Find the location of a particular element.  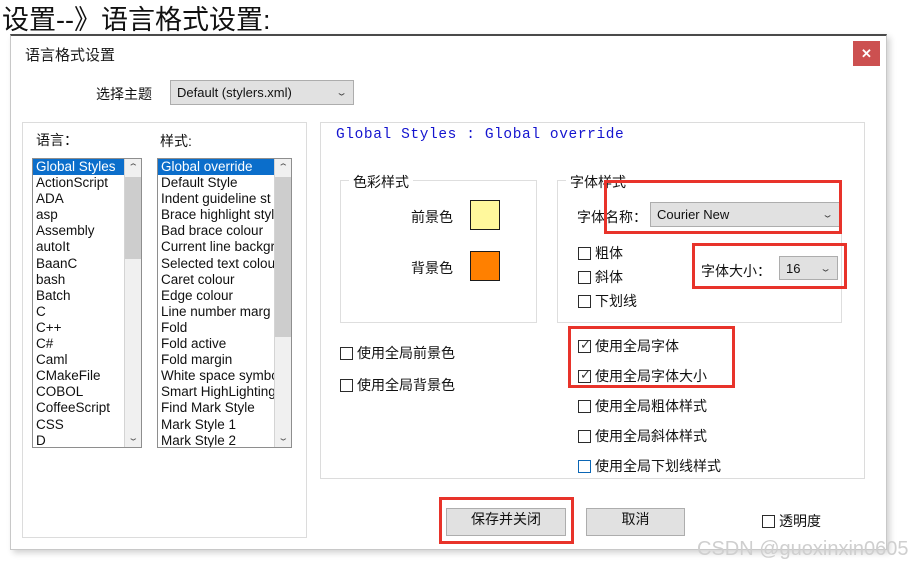

bold-checkbox: 粗体 is located at coordinates (600, 253).